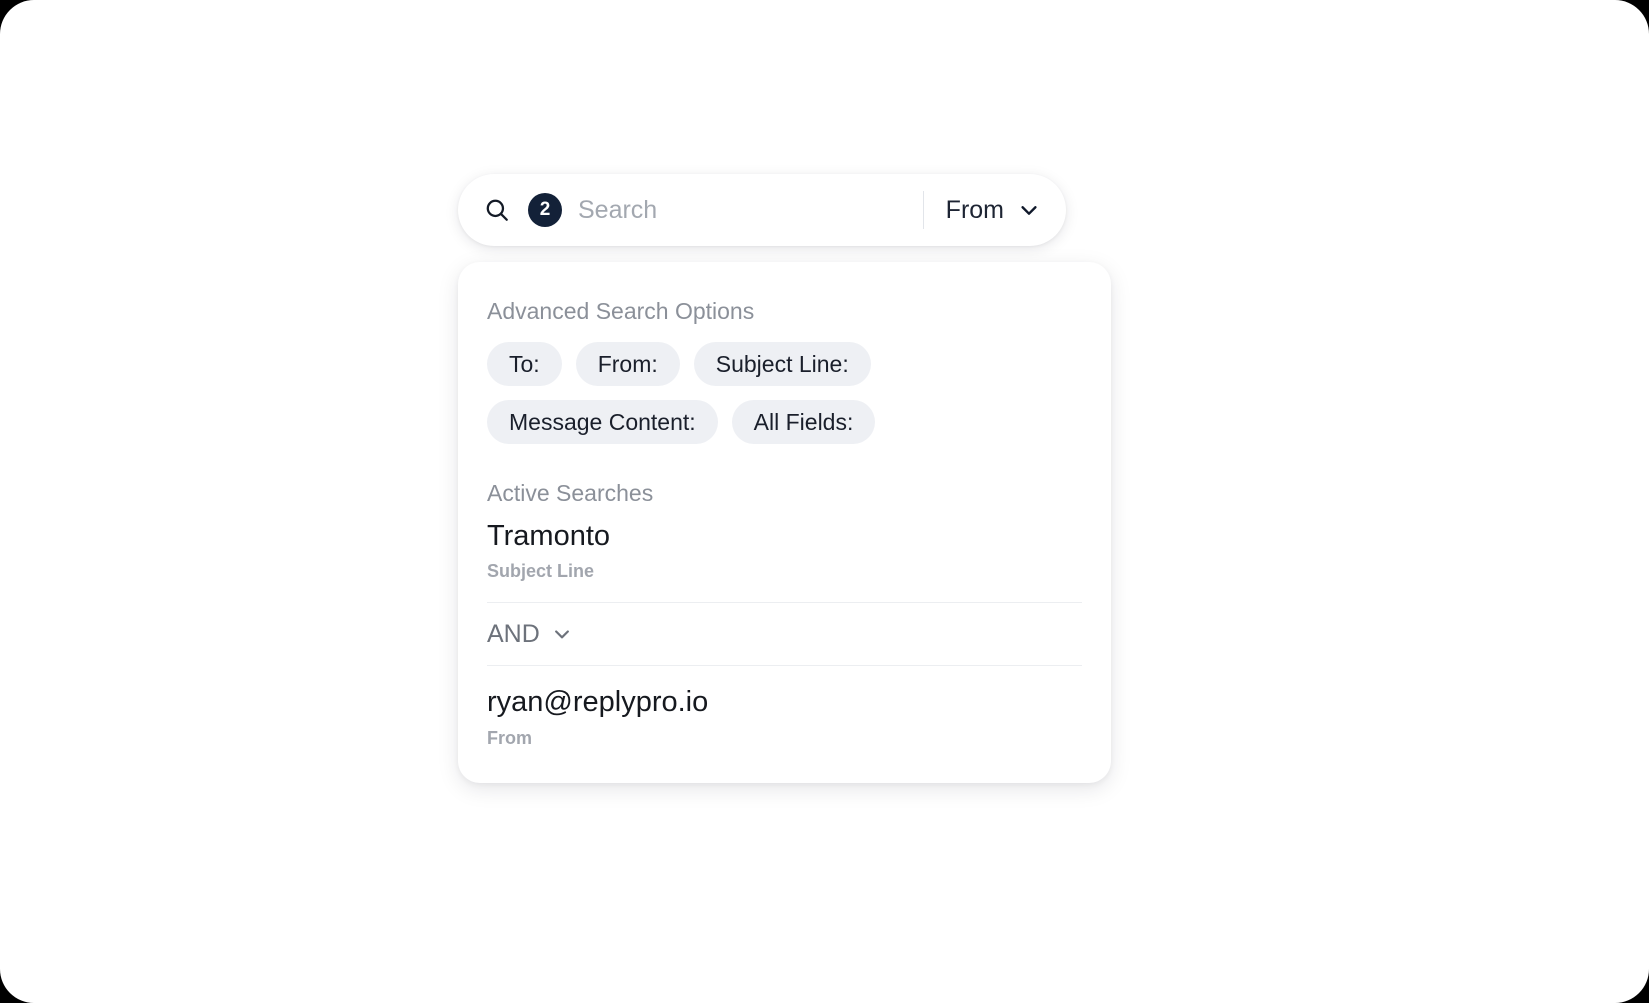  What do you see at coordinates (923, 210) in the screenshot?
I see `search-bar-divider` at bounding box center [923, 210].